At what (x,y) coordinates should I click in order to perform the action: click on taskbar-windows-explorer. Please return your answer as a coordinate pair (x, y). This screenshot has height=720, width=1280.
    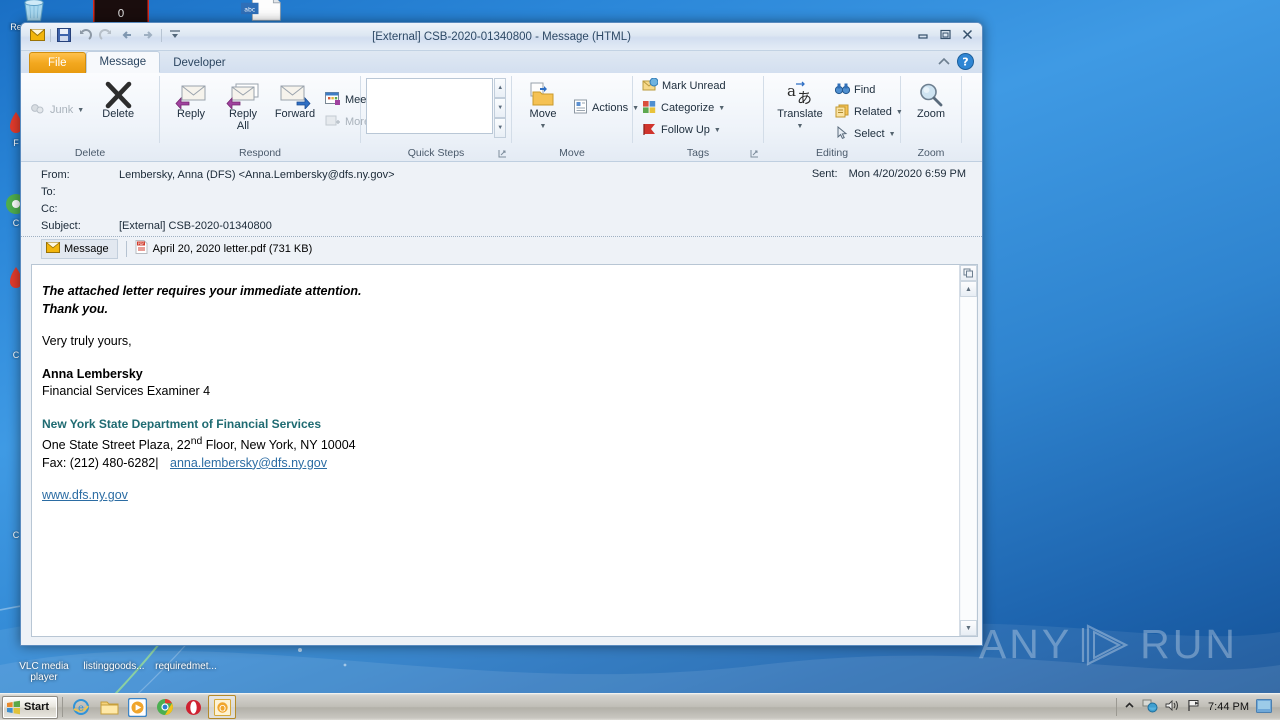
    Looking at the image, I should click on (109, 707).